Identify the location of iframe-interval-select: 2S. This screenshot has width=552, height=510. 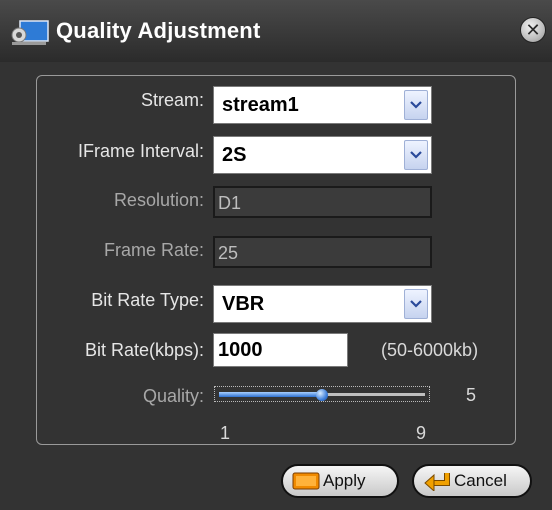
(322, 155).